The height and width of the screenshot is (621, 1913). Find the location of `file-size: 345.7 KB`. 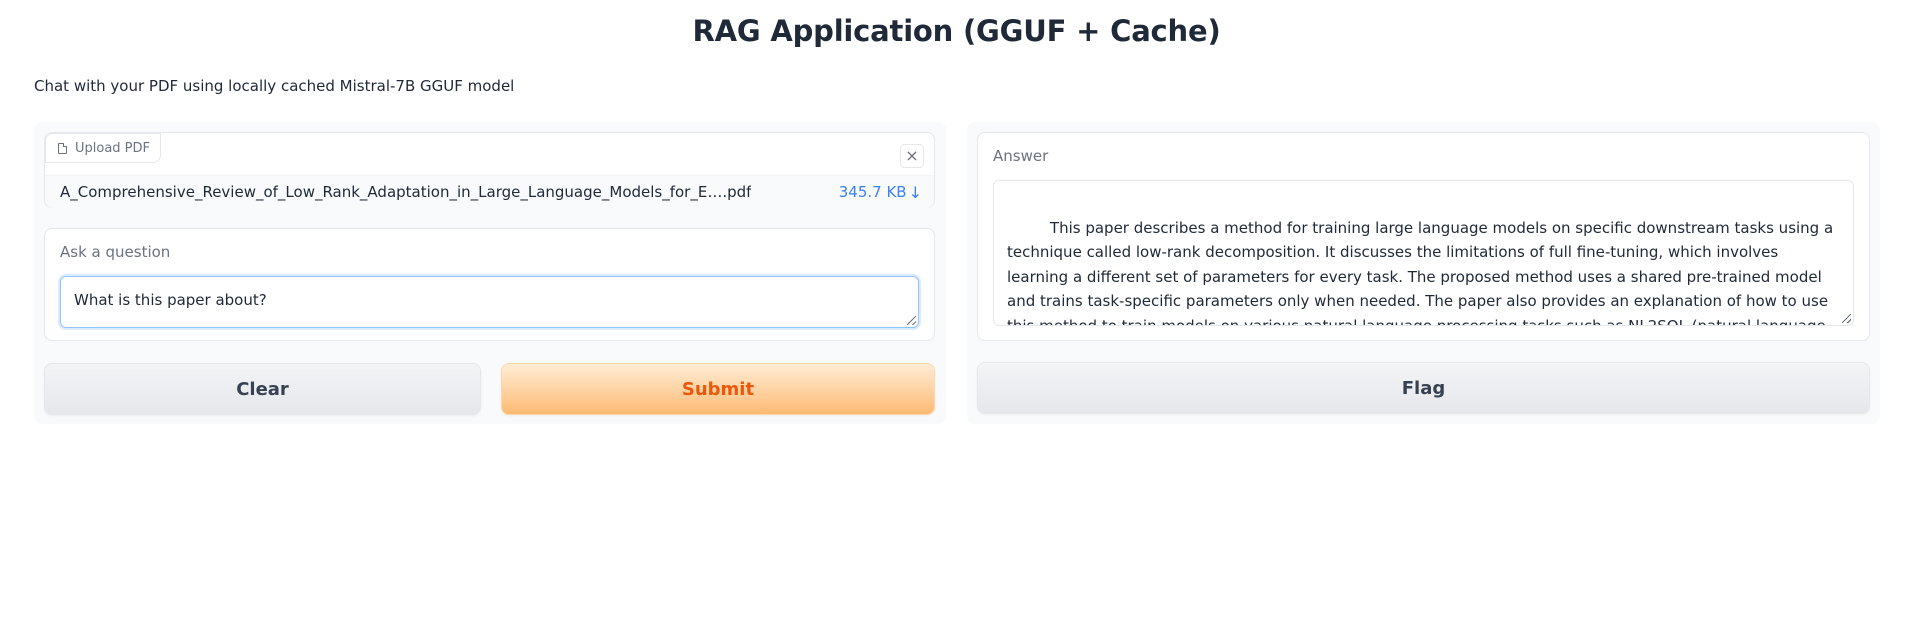

file-size: 345.7 KB is located at coordinates (872, 192).